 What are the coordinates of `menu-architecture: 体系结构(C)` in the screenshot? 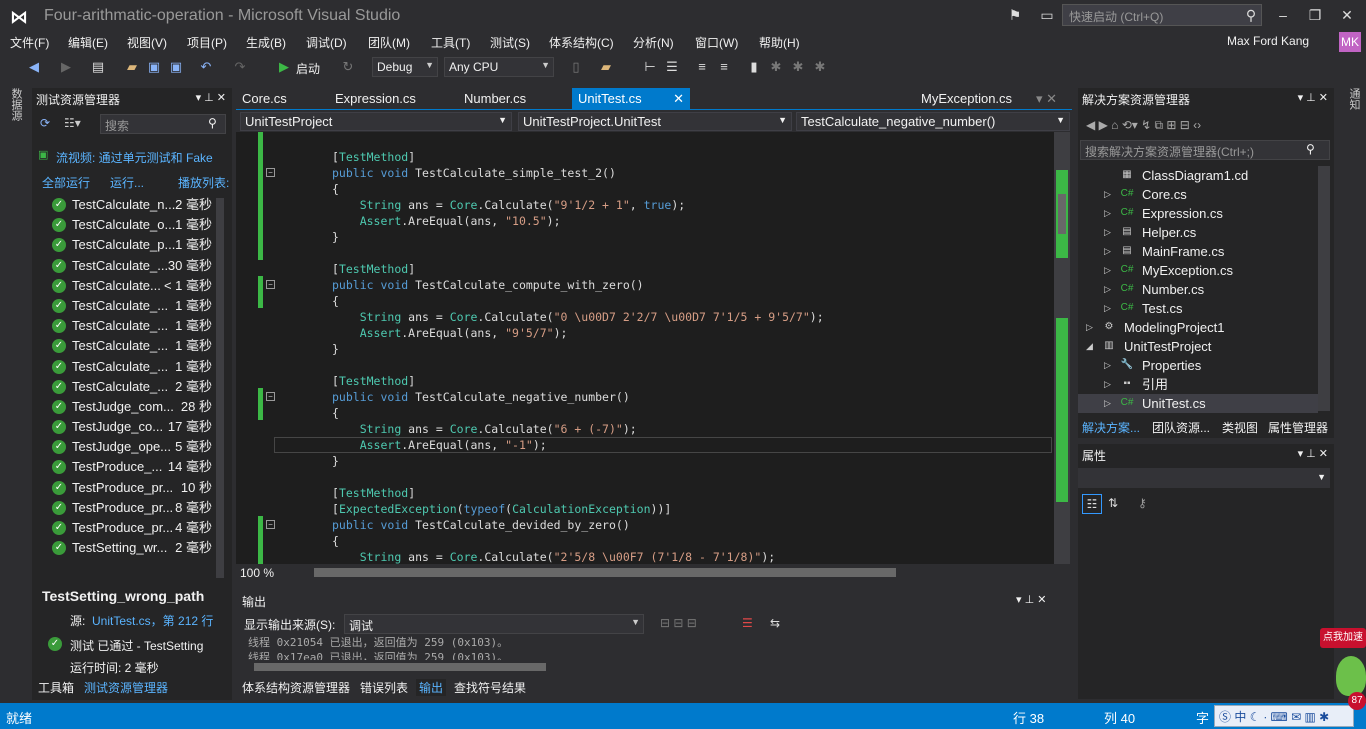 It's located at (581, 42).